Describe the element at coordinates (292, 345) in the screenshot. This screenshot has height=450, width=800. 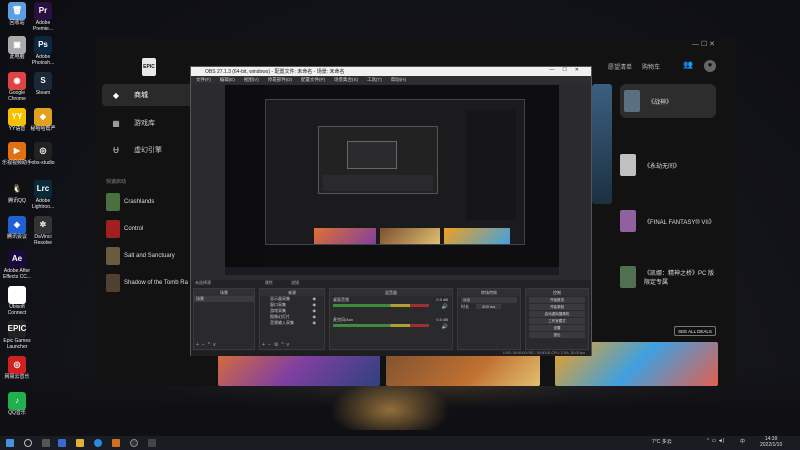
I see `sources-toolbar: +−⚙^v` at that location.